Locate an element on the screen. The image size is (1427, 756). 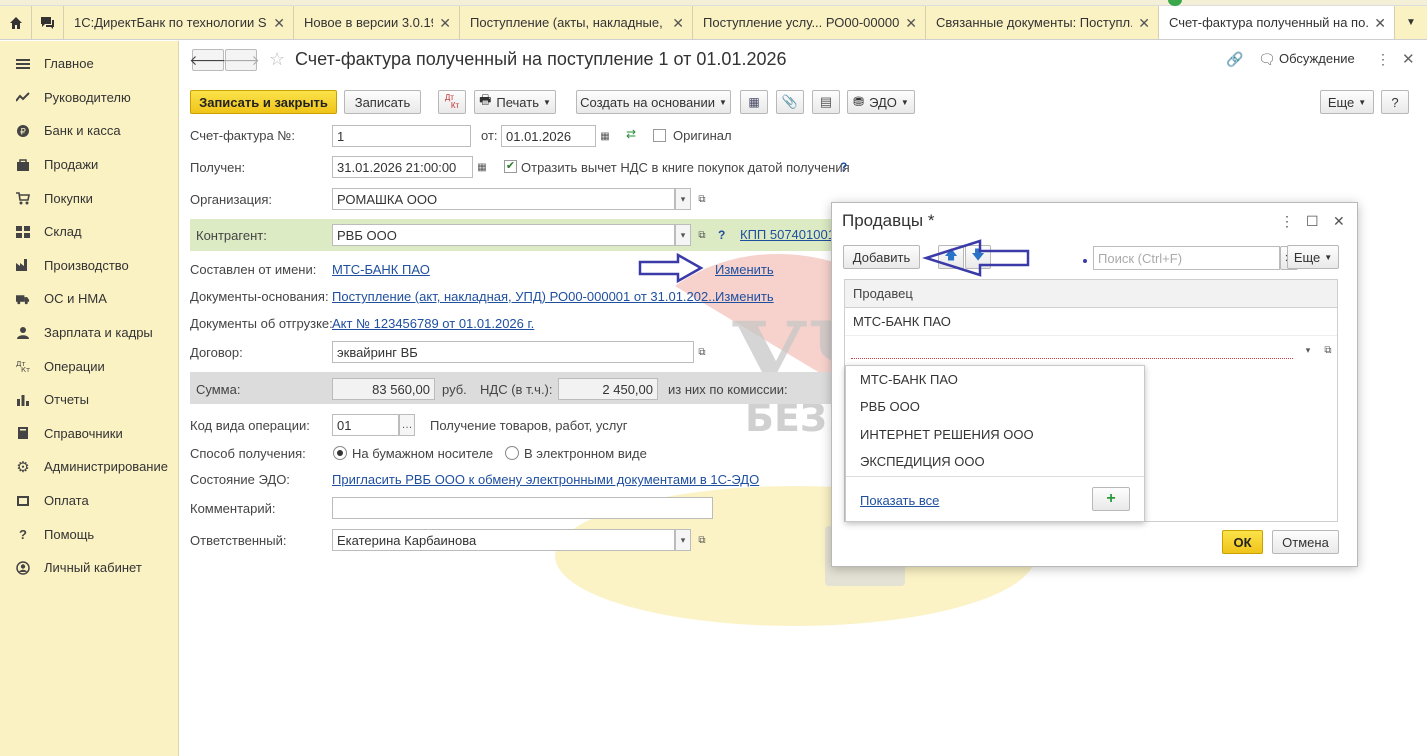
home-button is located at coordinates (16, 22).